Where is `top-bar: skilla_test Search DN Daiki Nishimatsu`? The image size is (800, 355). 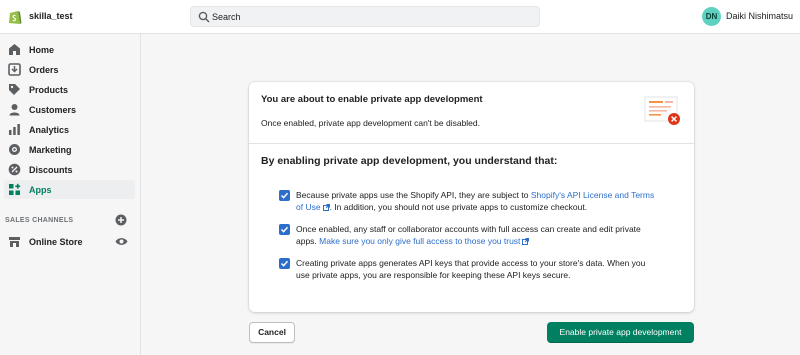
top-bar: skilla_test Search DN Daiki Nishimatsu is located at coordinates (400, 17).